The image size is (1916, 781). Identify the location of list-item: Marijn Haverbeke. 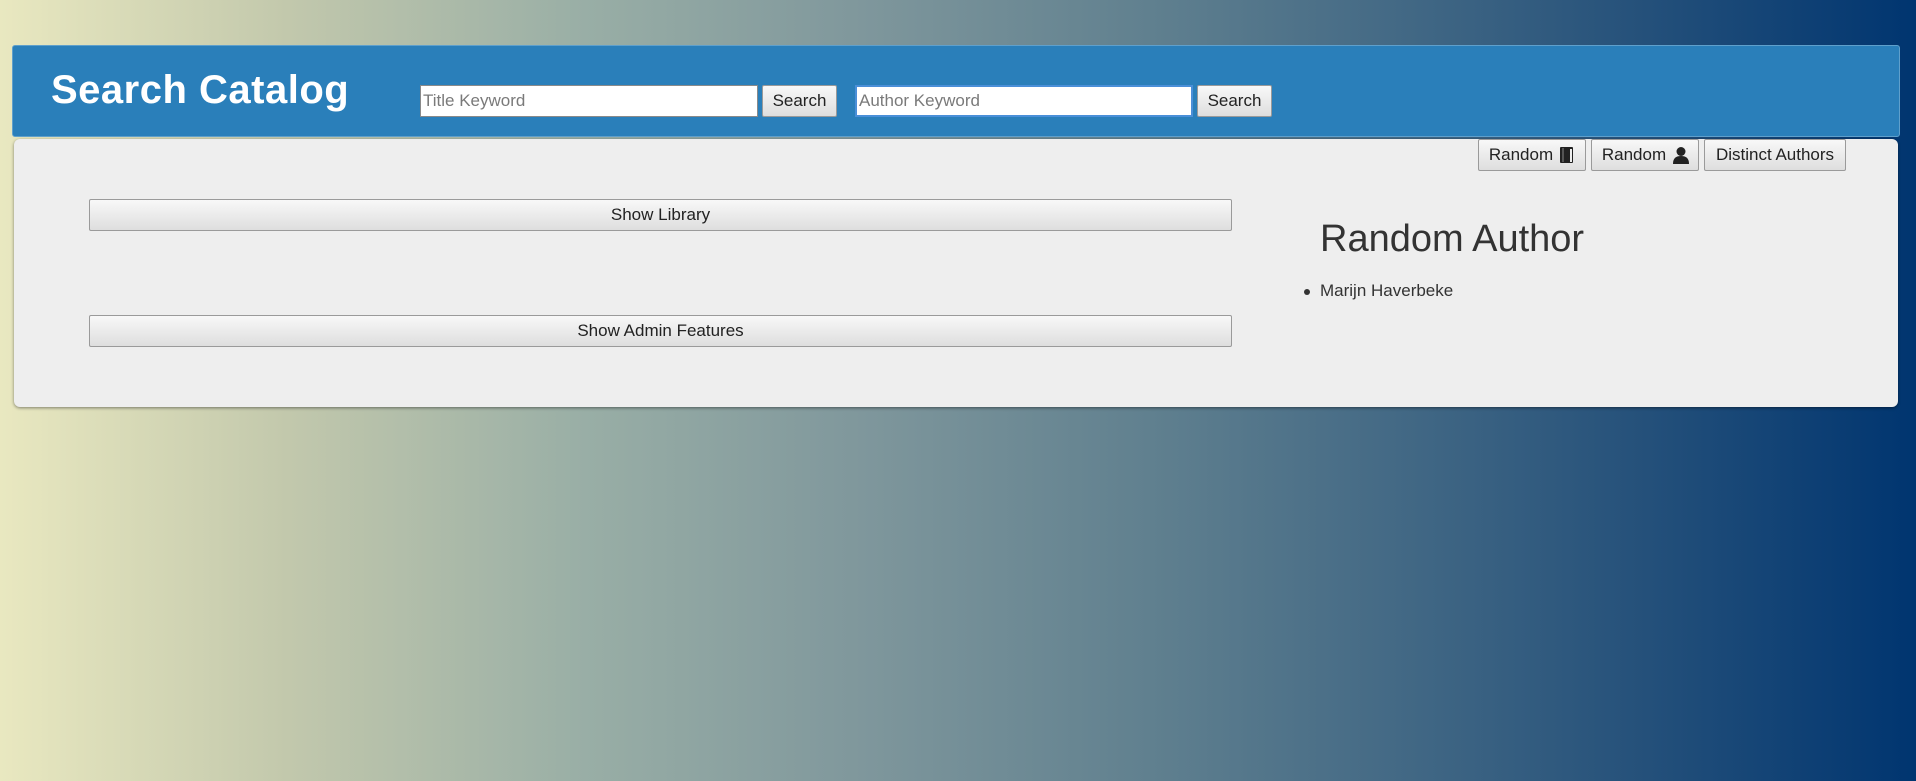
(1378, 291).